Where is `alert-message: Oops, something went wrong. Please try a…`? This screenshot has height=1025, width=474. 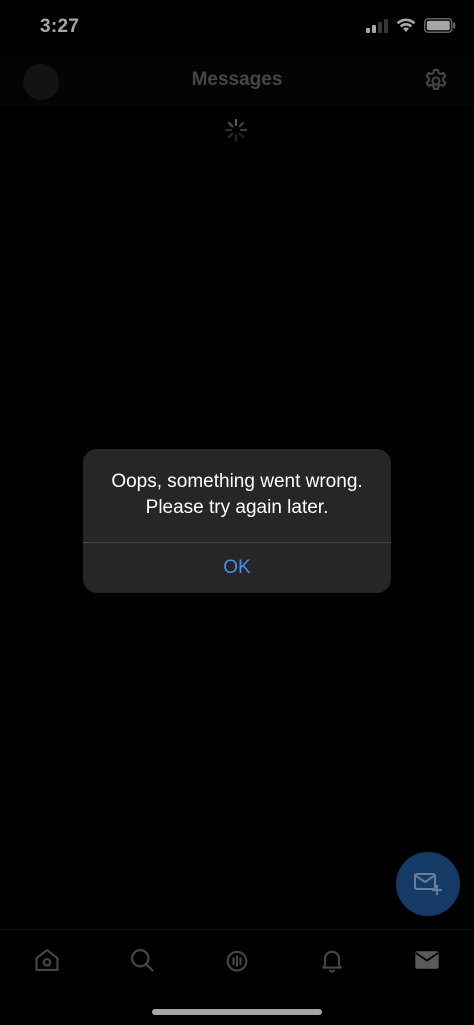 alert-message: Oops, something went wrong. Please try a… is located at coordinates (237, 494).